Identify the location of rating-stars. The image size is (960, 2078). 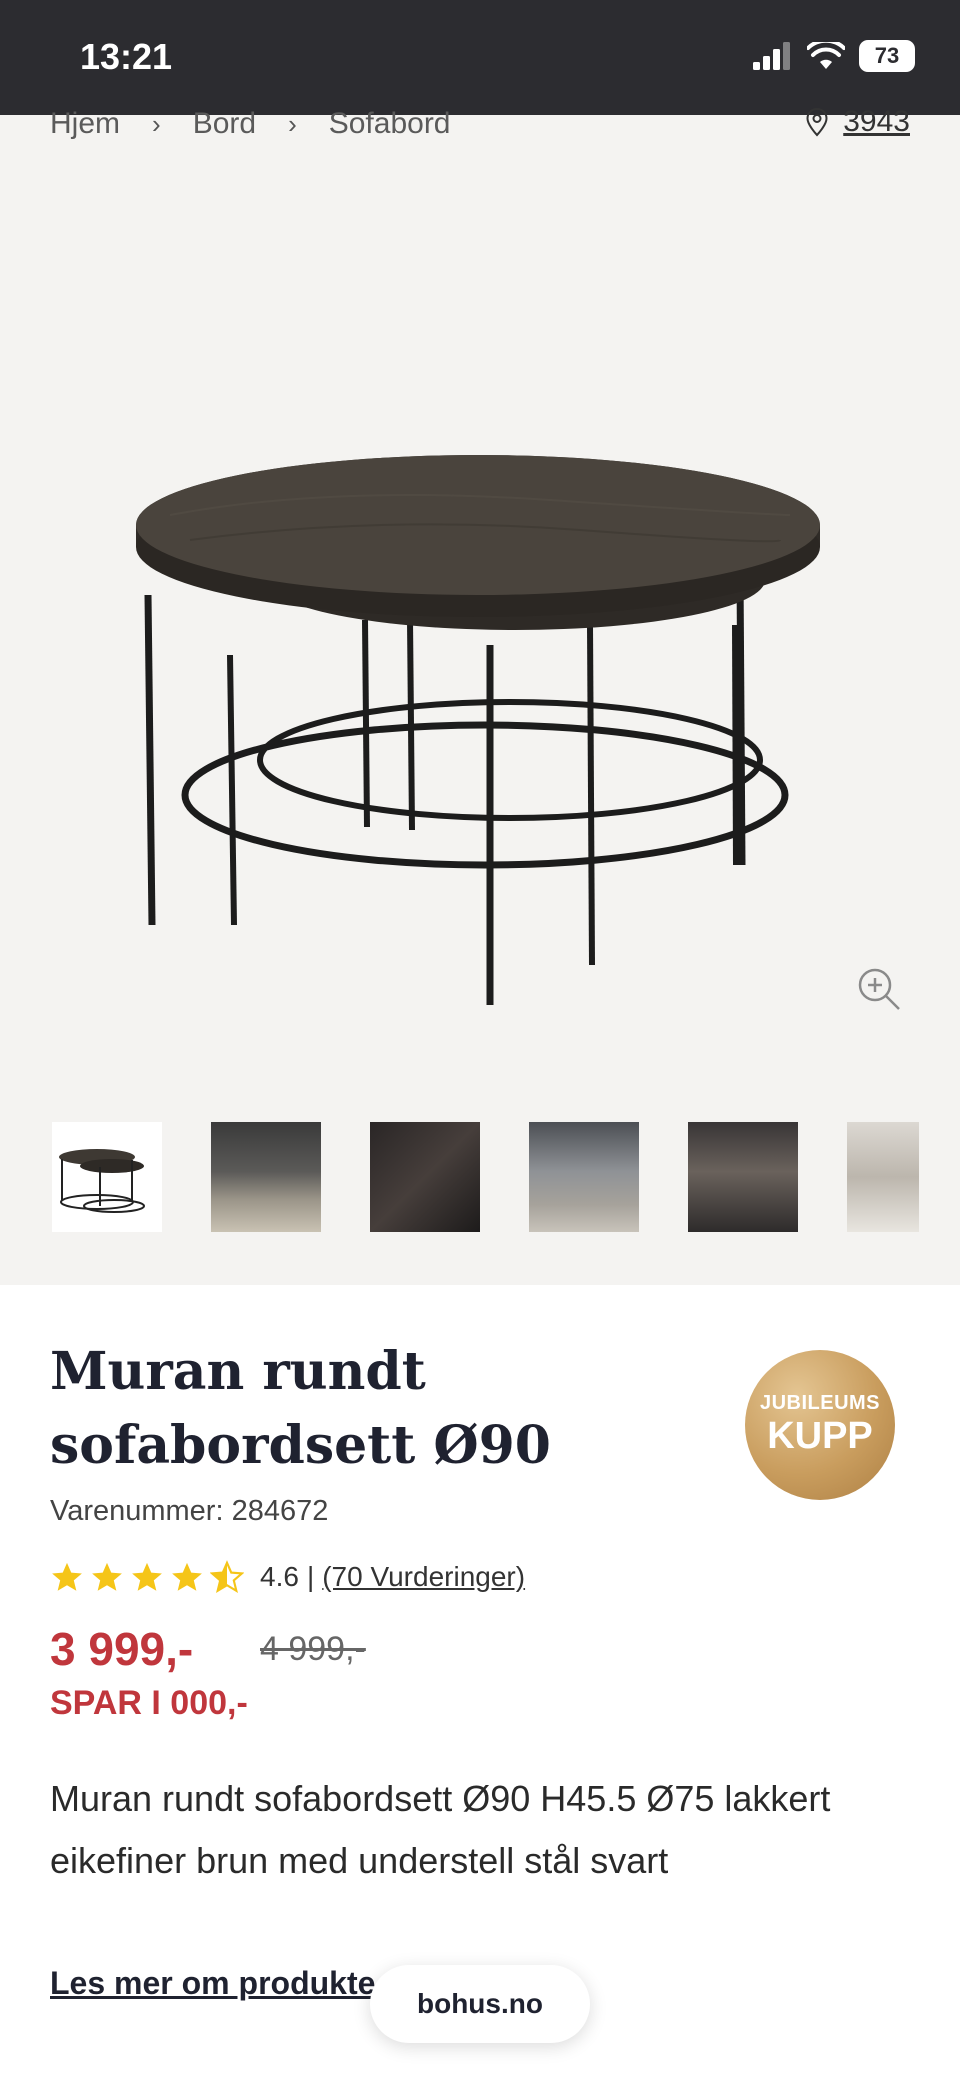
(147, 1577).